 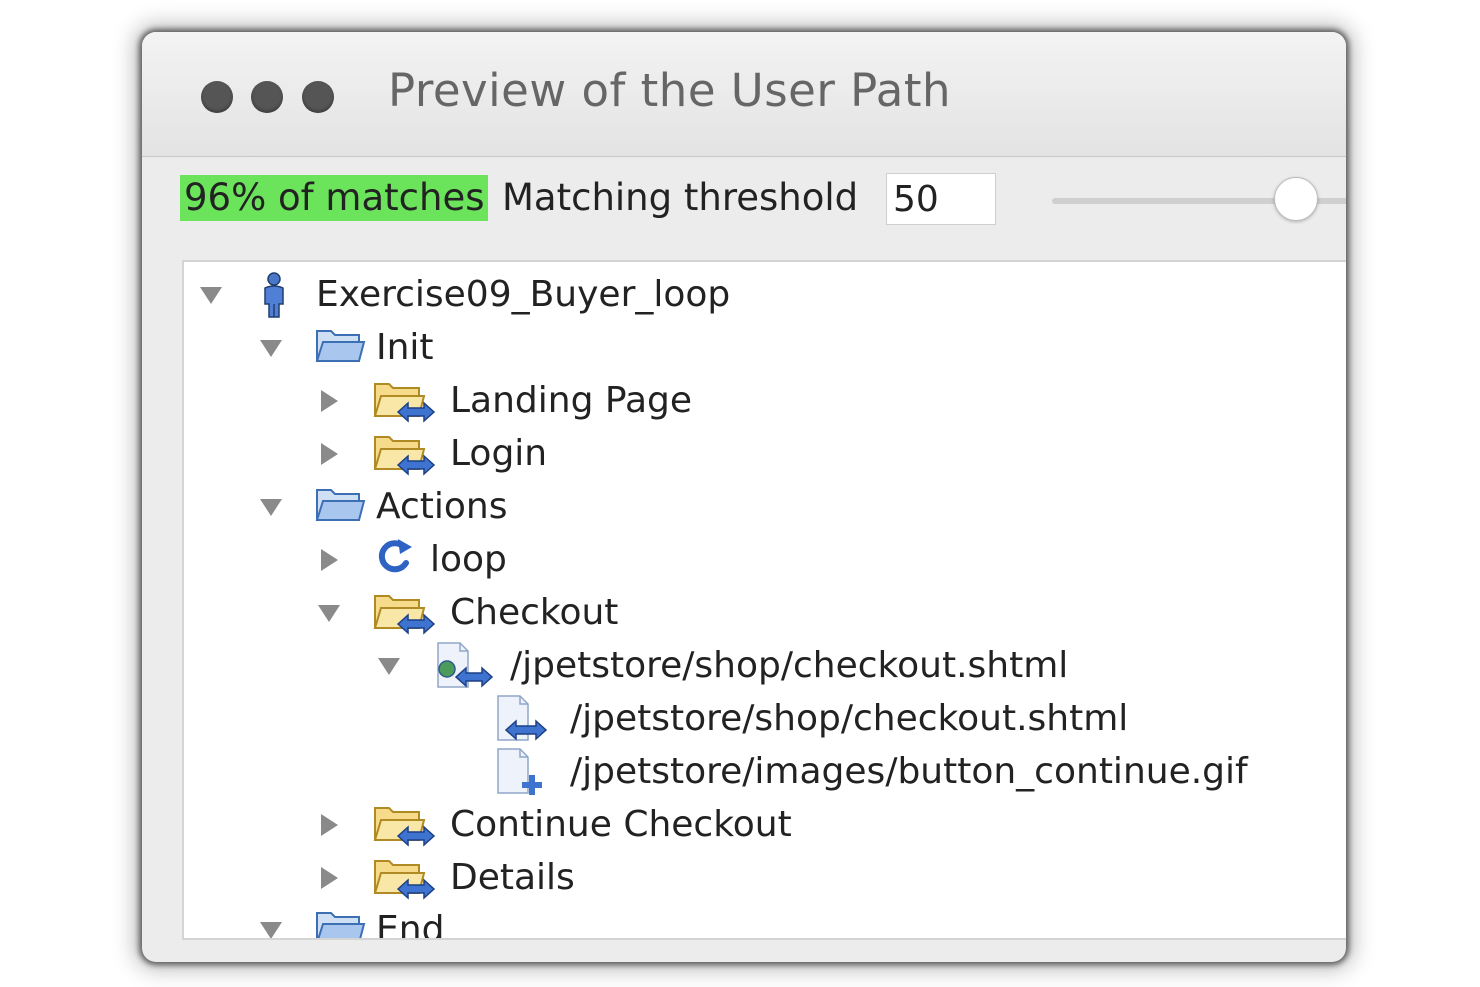 I want to click on request-icon, so click(x=526, y=719).